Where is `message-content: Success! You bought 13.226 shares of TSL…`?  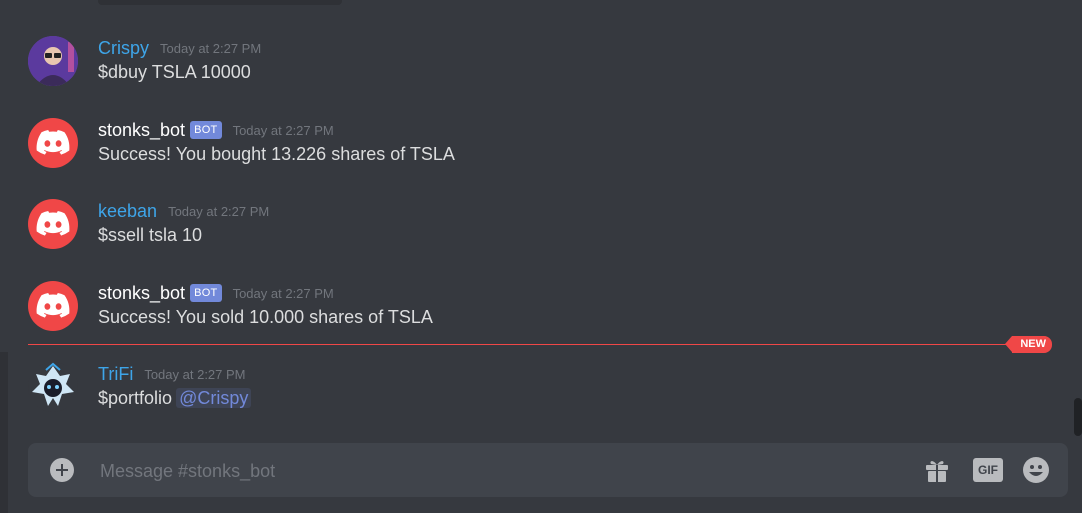
message-content: Success! You bought 13.226 shares of TSL… is located at coordinates (276, 154).